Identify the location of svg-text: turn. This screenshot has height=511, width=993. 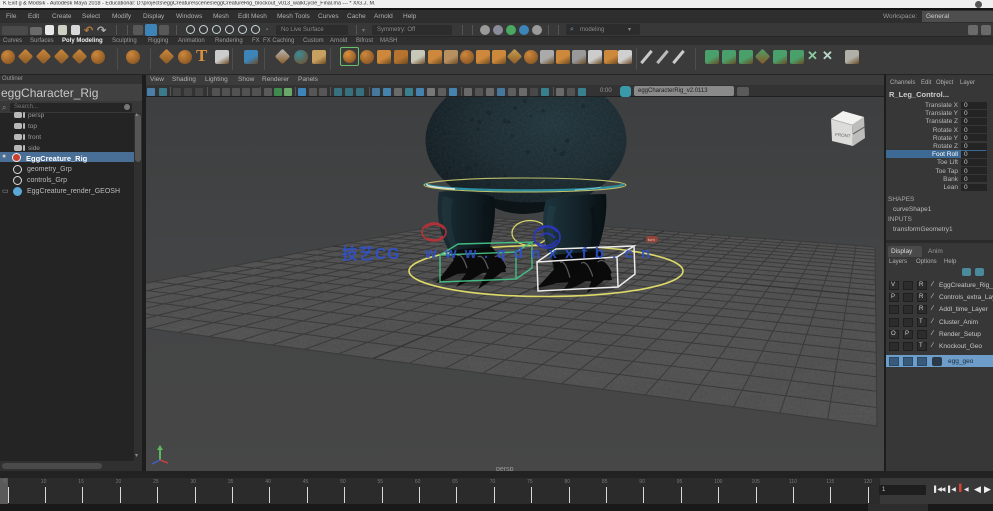
(651, 239).